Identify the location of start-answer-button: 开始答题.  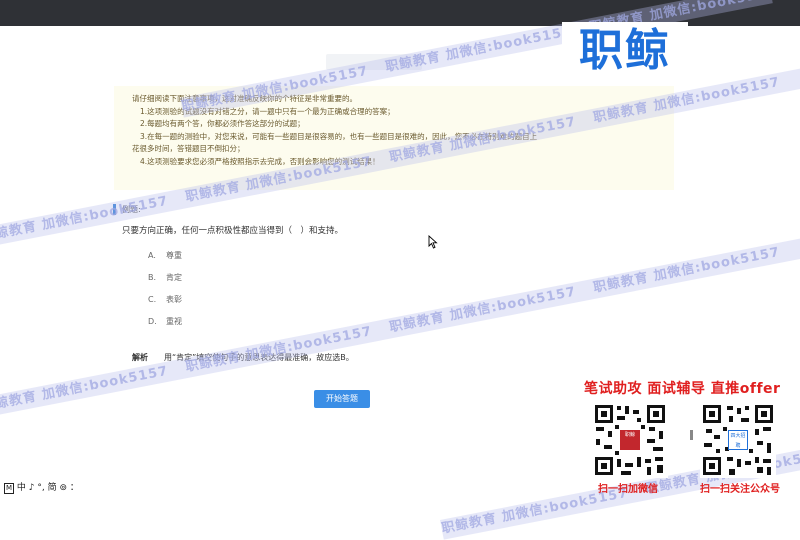
(342, 399).